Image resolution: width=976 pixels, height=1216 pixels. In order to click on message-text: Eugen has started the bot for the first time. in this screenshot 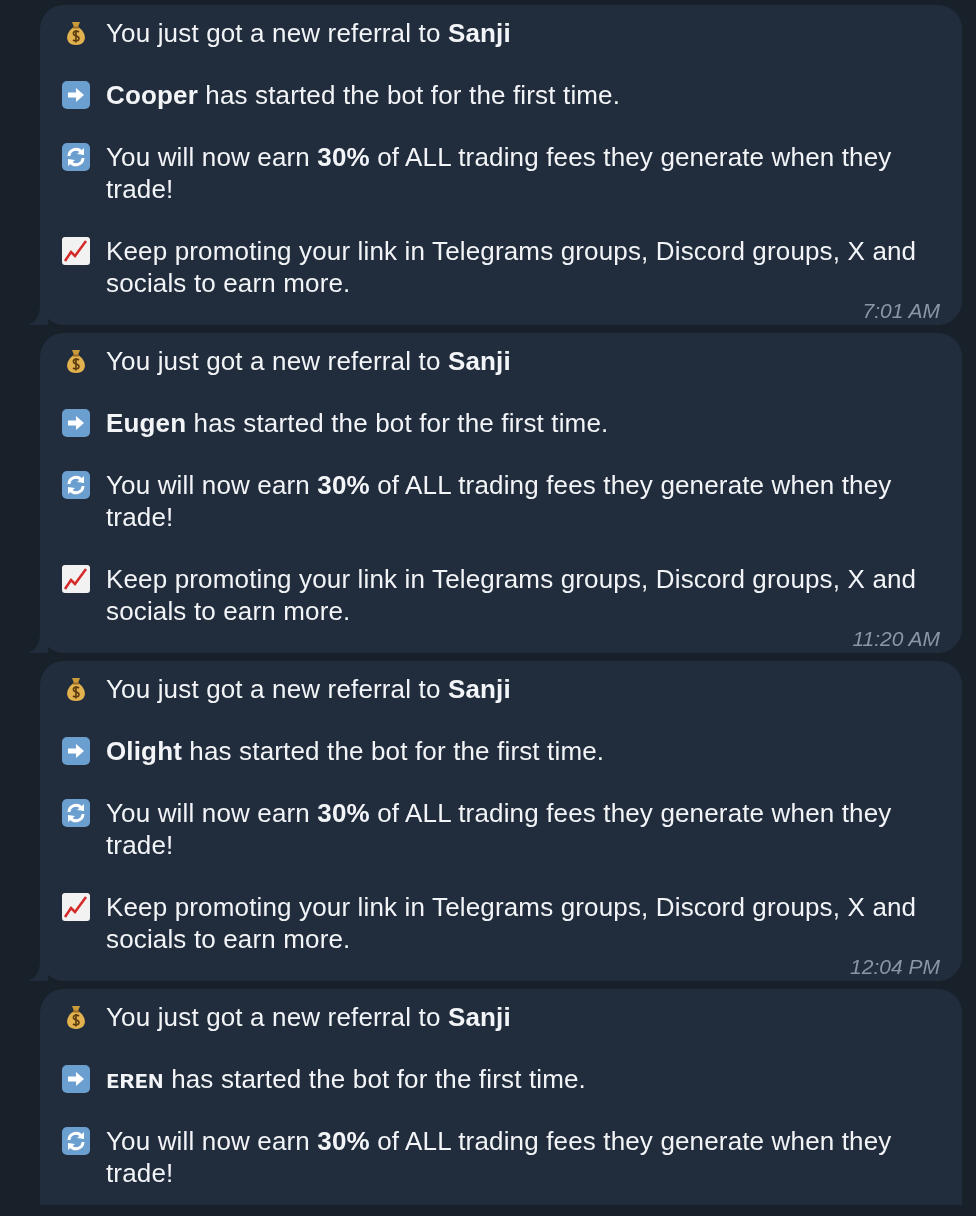, I will do `click(357, 423)`.